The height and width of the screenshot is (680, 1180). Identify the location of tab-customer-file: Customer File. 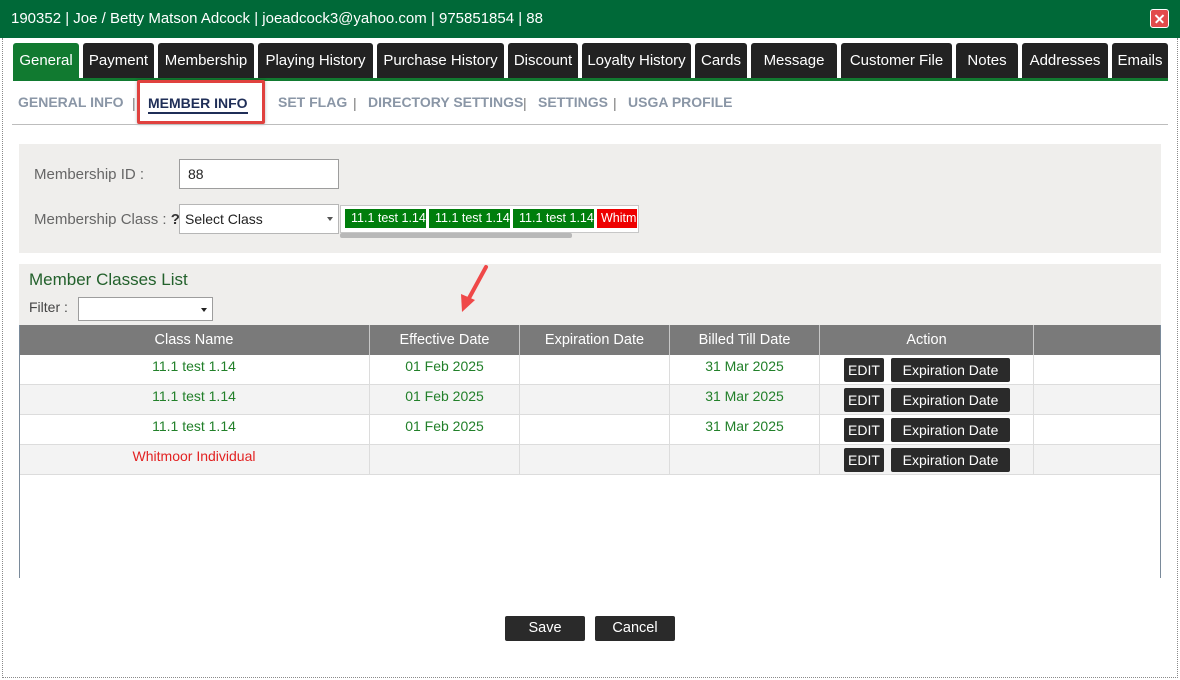
(896, 61).